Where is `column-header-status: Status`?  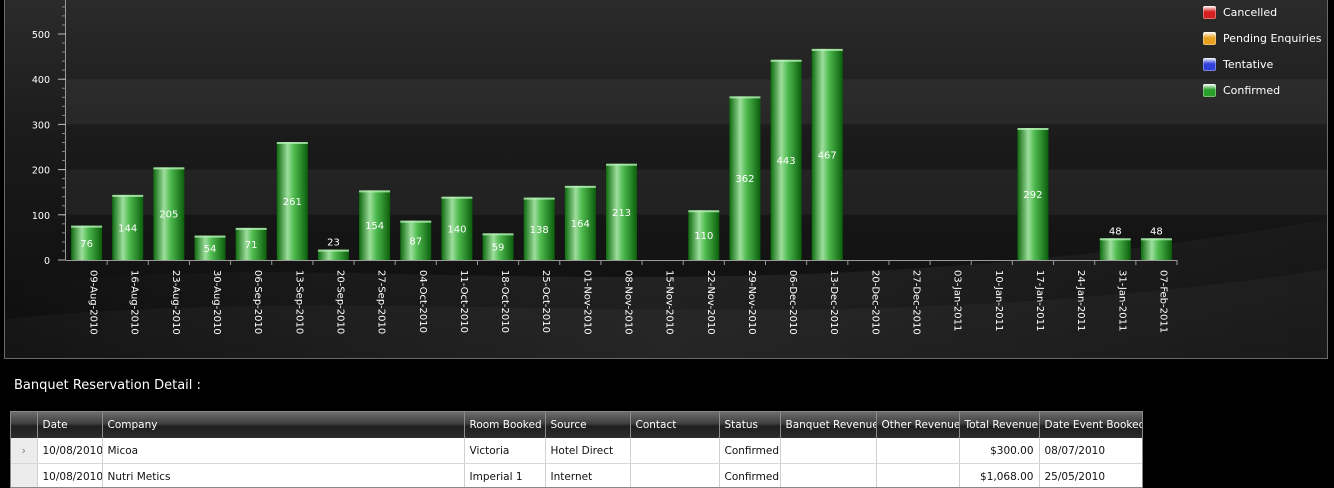
column-header-status: Status is located at coordinates (750, 425).